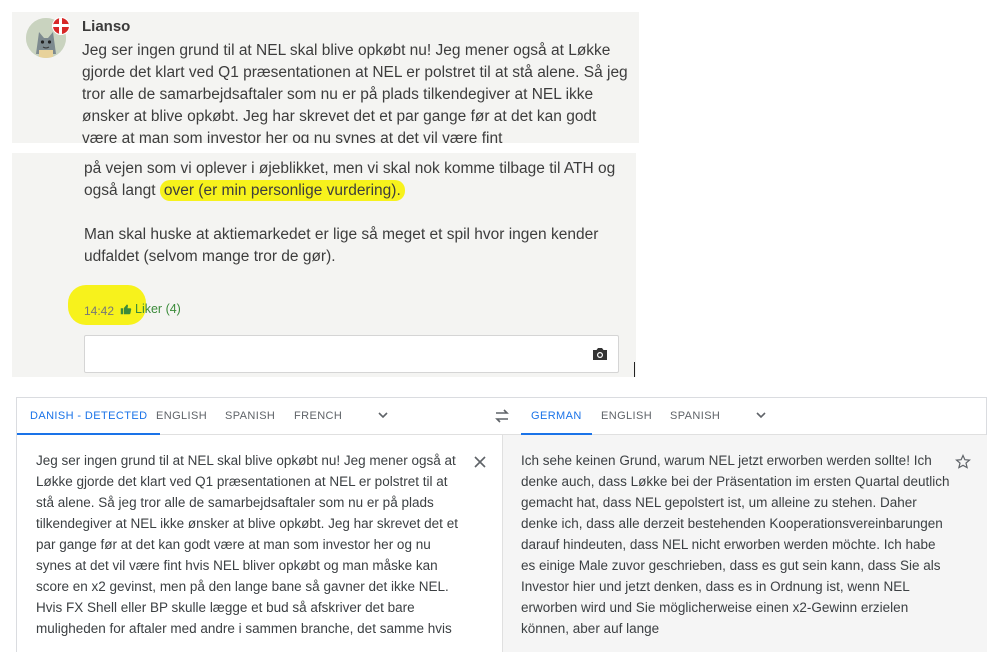 The image size is (1007, 652). I want to click on swap-icon, so click(502, 416).